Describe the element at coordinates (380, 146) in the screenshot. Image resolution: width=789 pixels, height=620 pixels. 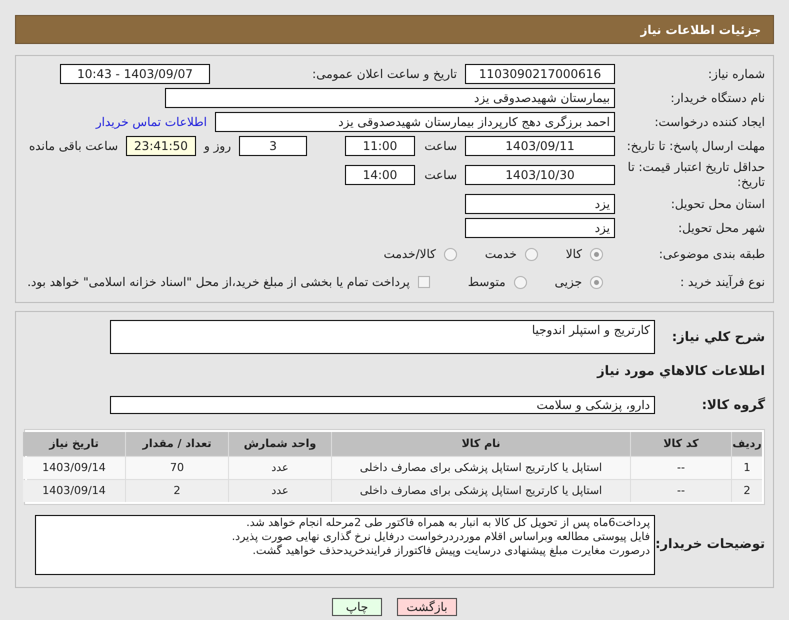
I see `field-value: 11:00` at that location.